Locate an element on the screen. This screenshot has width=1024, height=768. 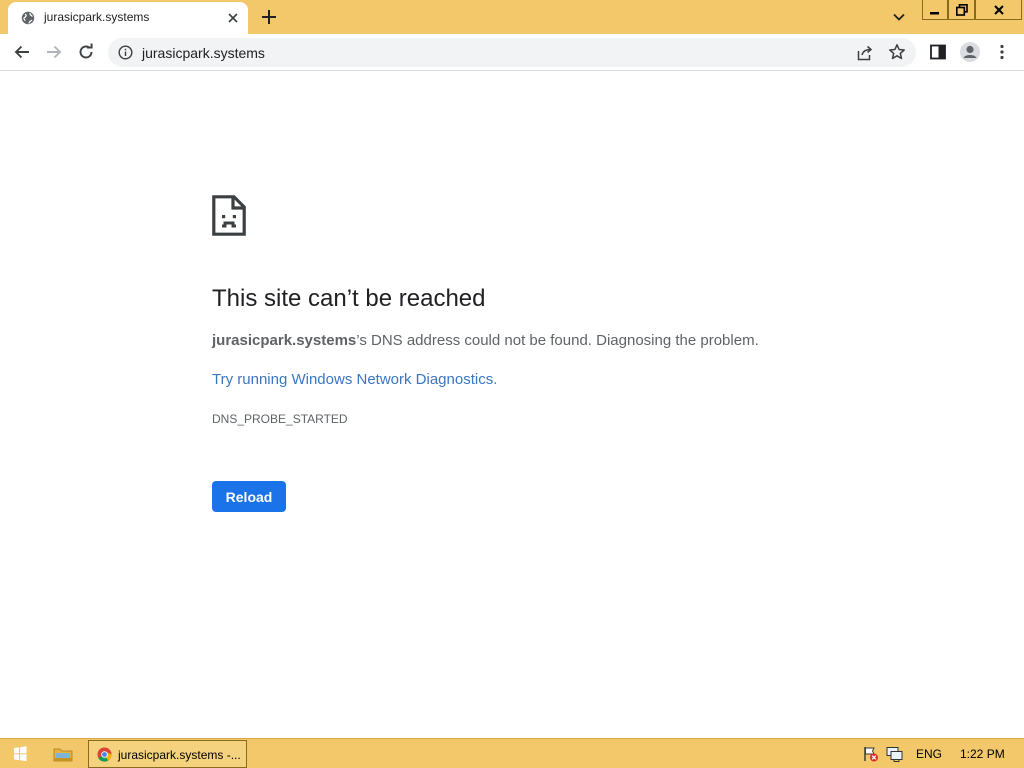
forward-button is located at coordinates (54, 52).